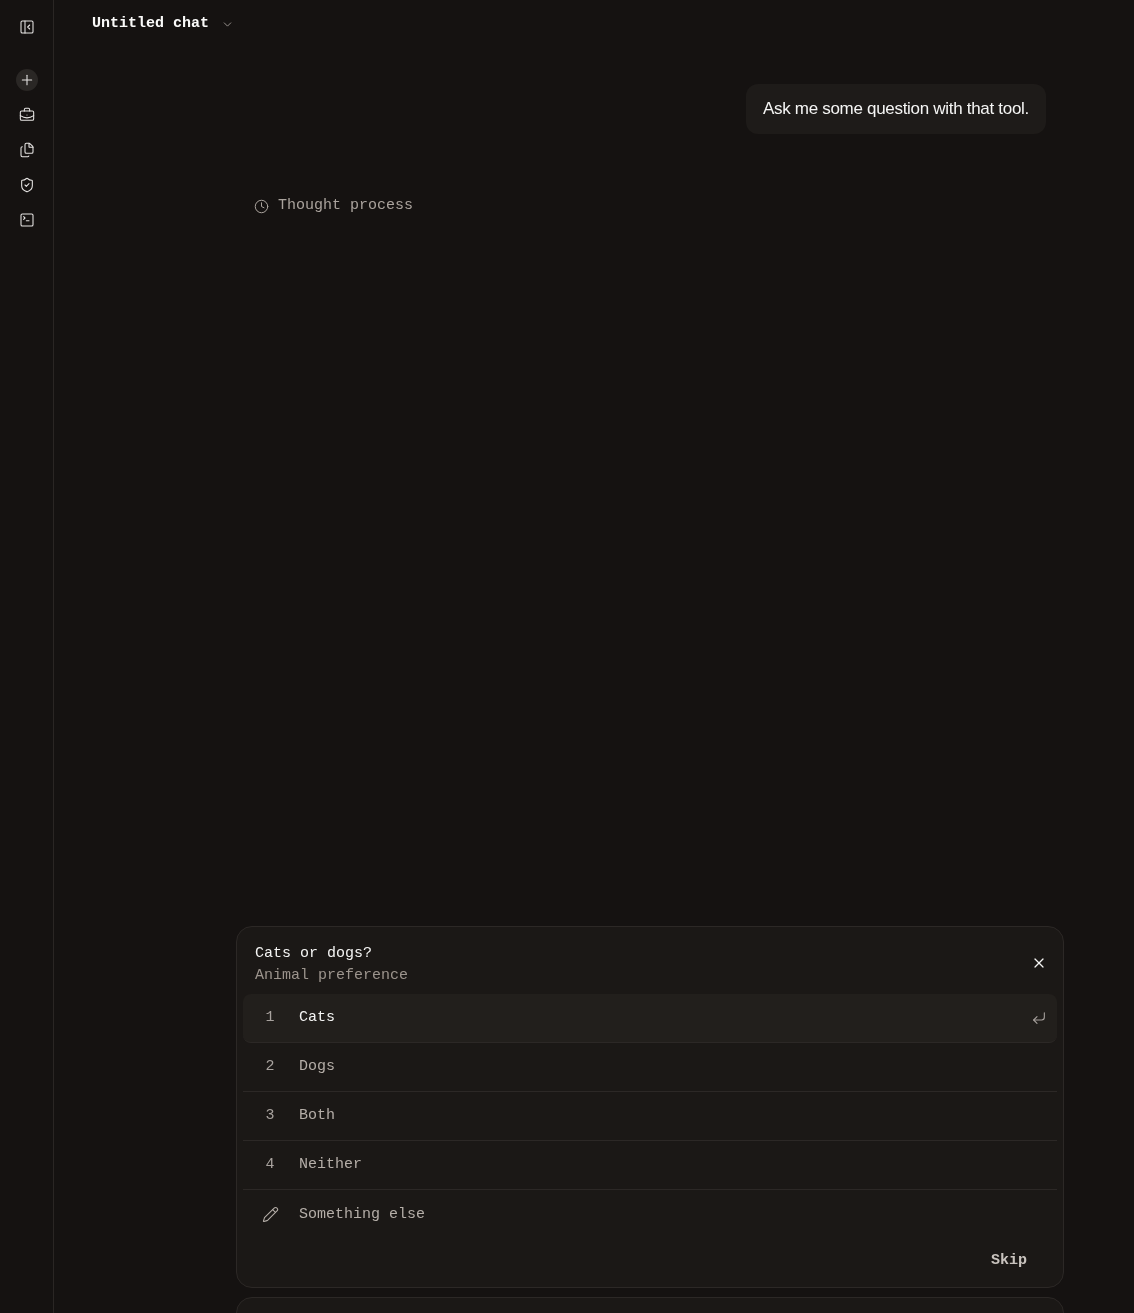 The height and width of the screenshot is (1313, 1134). I want to click on thought-process-toggle: Thought process, so click(334, 206).